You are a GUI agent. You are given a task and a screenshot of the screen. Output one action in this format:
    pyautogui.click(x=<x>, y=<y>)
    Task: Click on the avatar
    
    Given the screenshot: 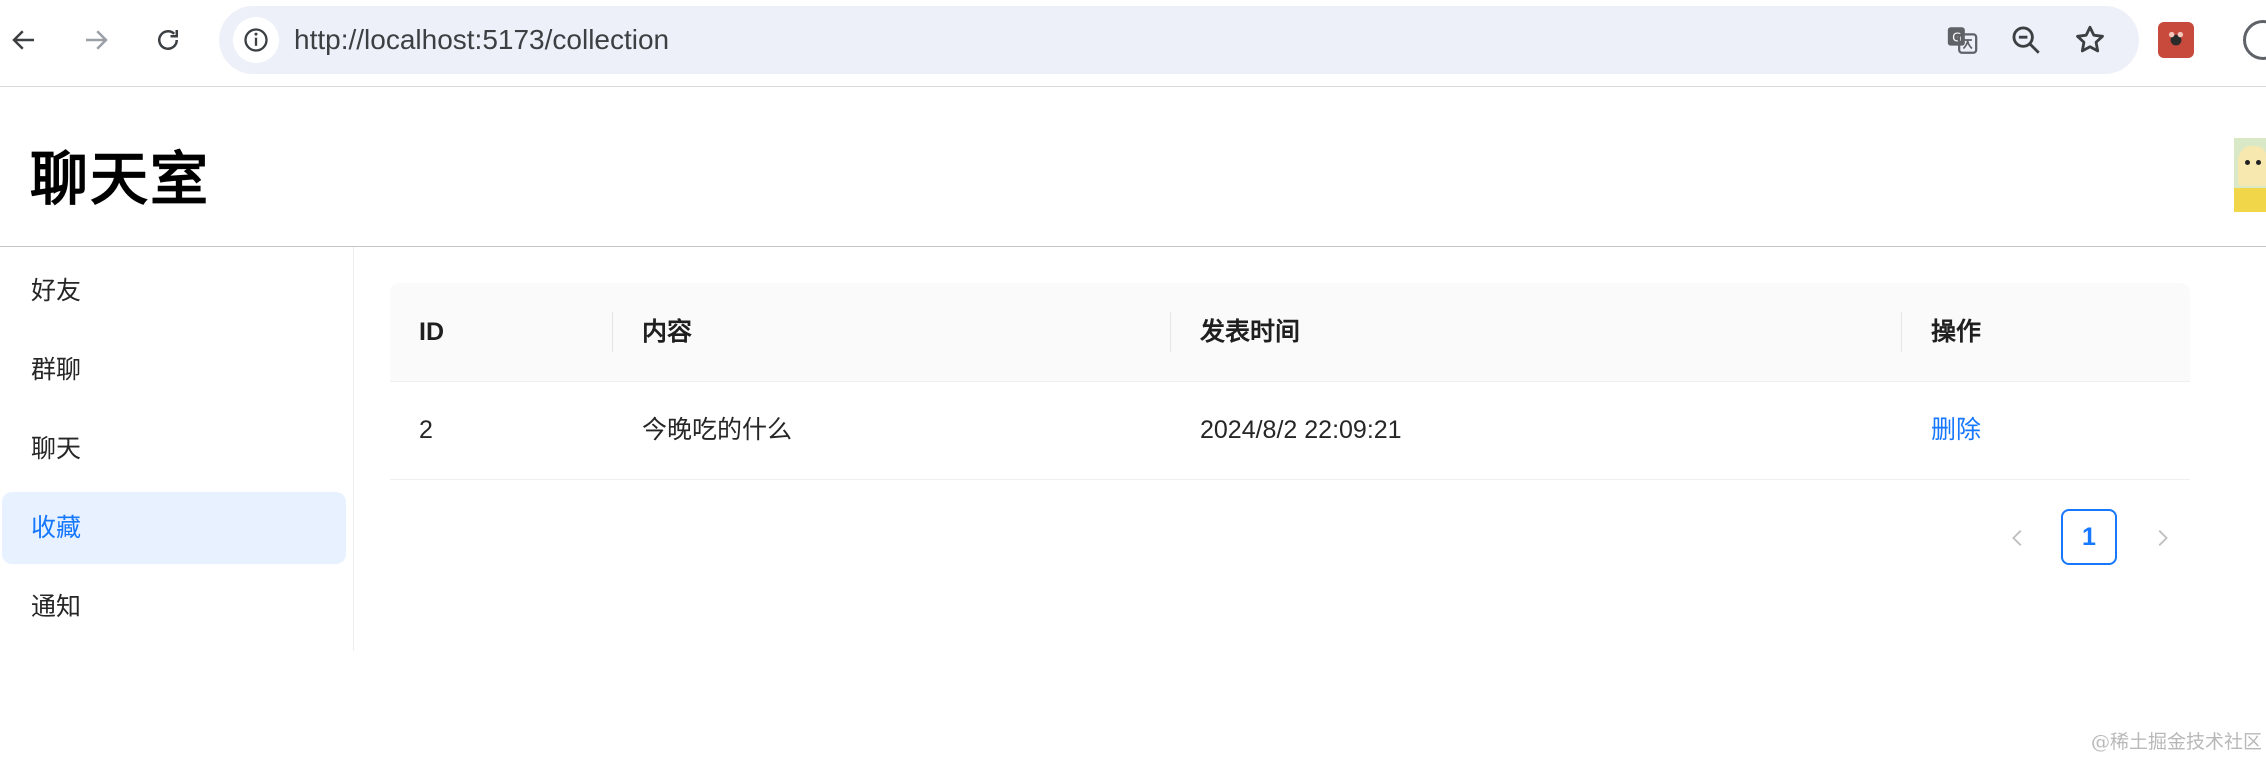 What is the action you would take?
    pyautogui.click(x=2250, y=175)
    